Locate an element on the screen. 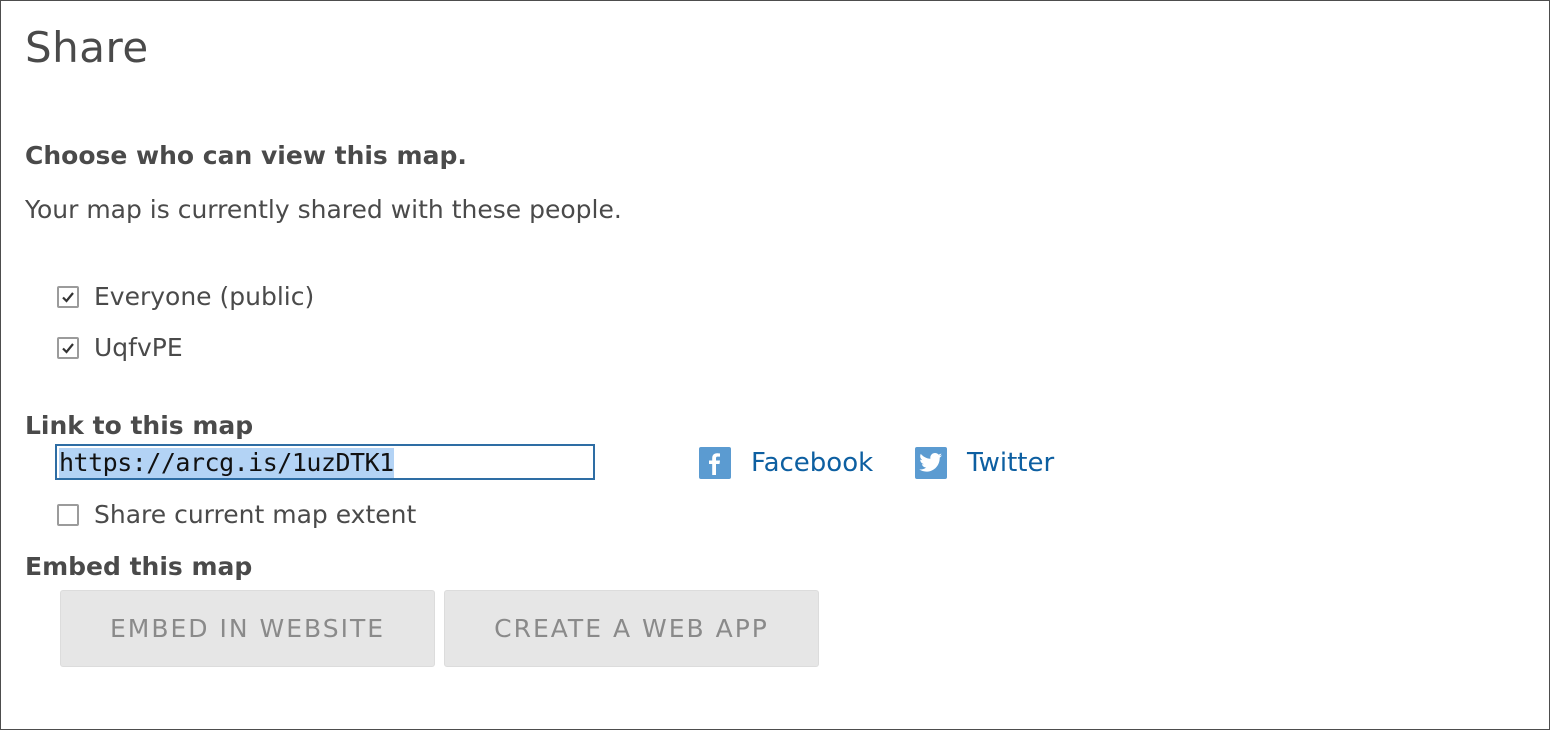  everyone-checkbox is located at coordinates (68, 296).